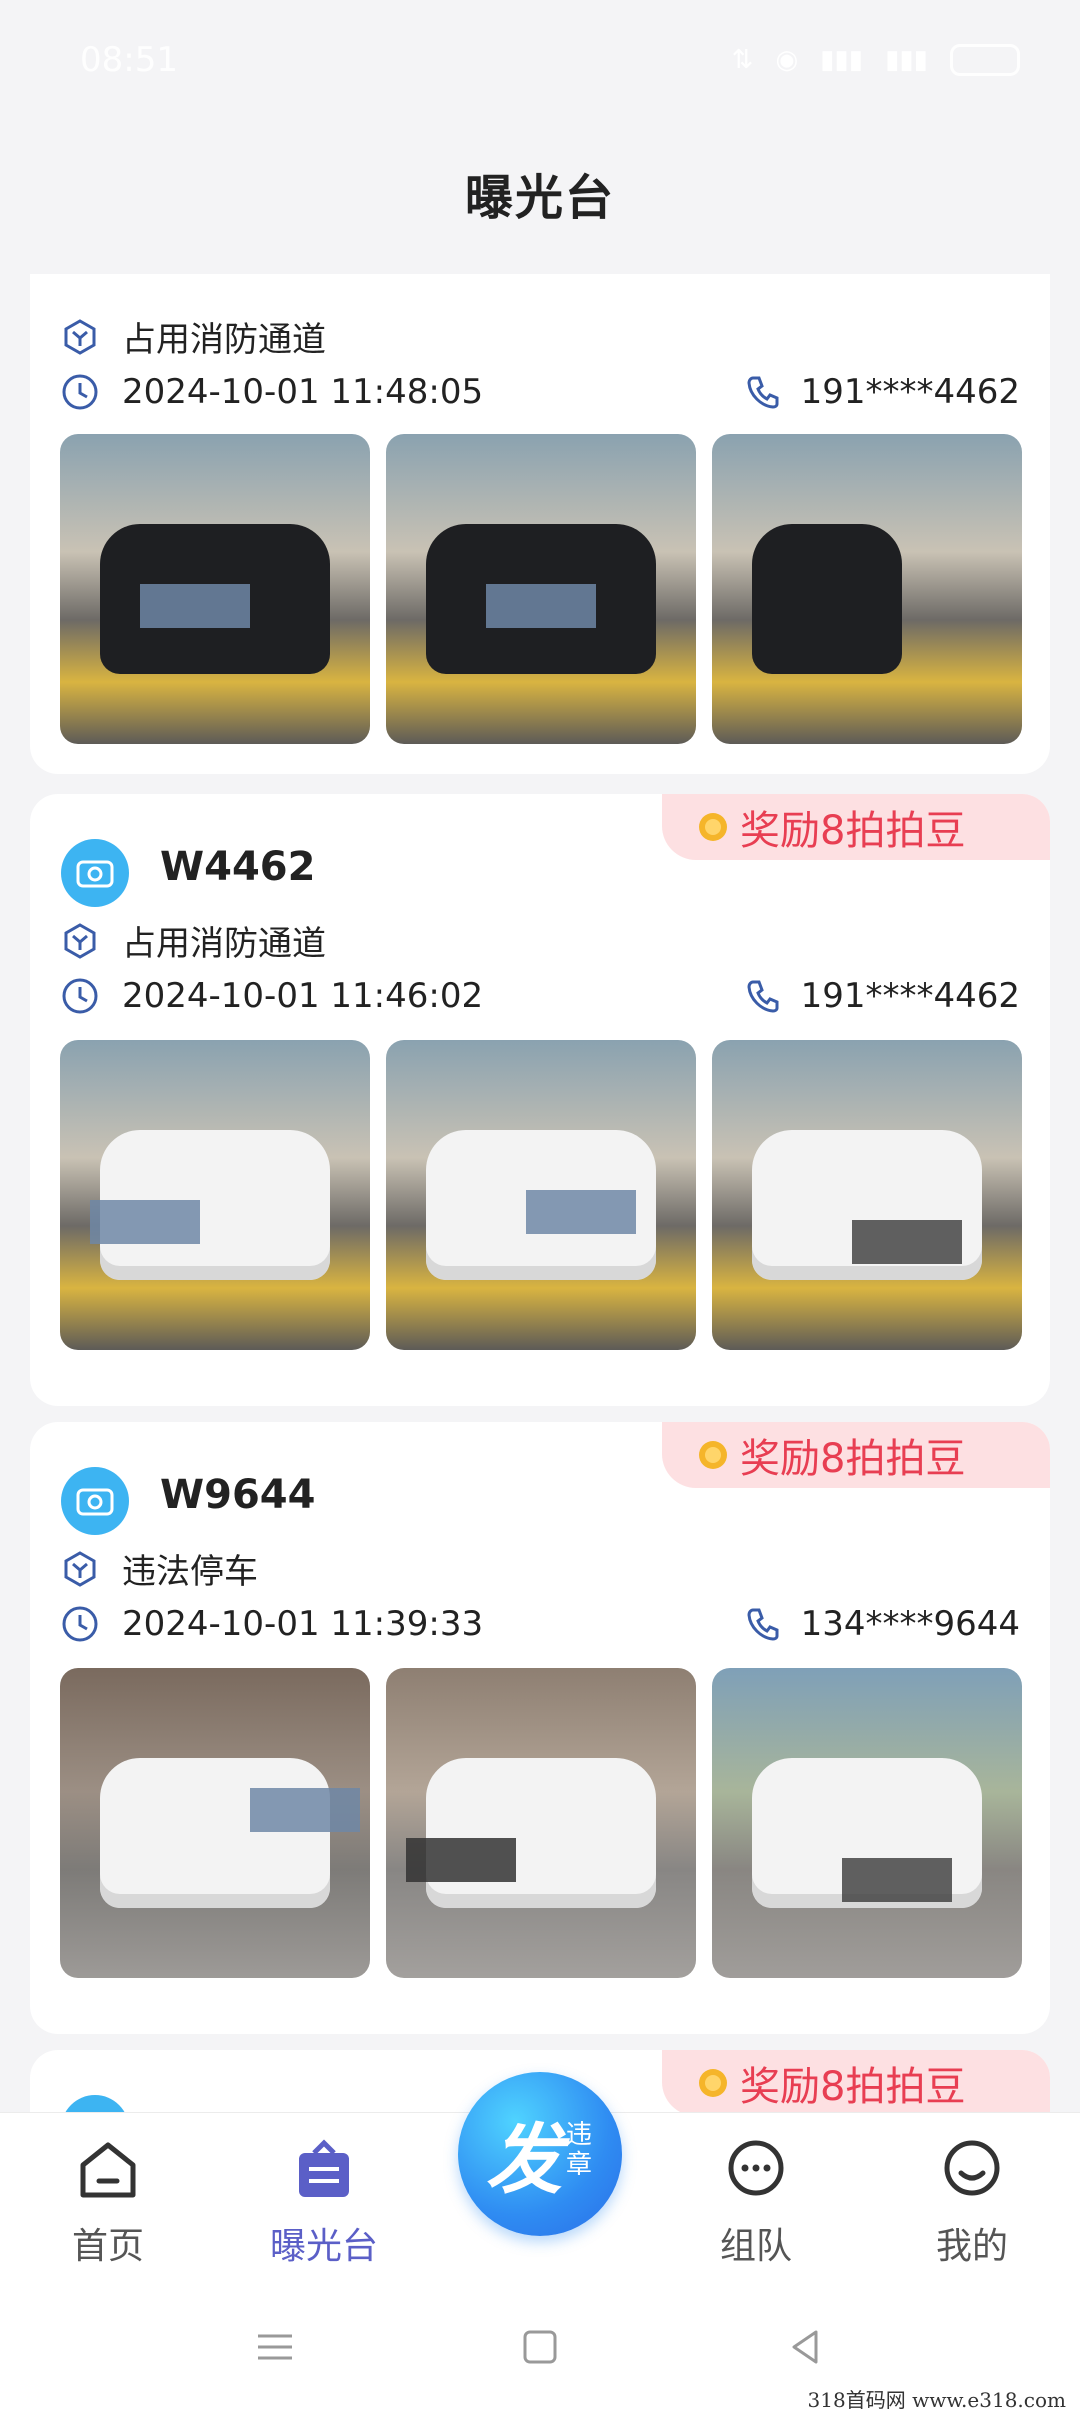 The image size is (1080, 2412). What do you see at coordinates (842, 60) in the screenshot?
I see `signal-icon: ▮▮▮` at bounding box center [842, 60].